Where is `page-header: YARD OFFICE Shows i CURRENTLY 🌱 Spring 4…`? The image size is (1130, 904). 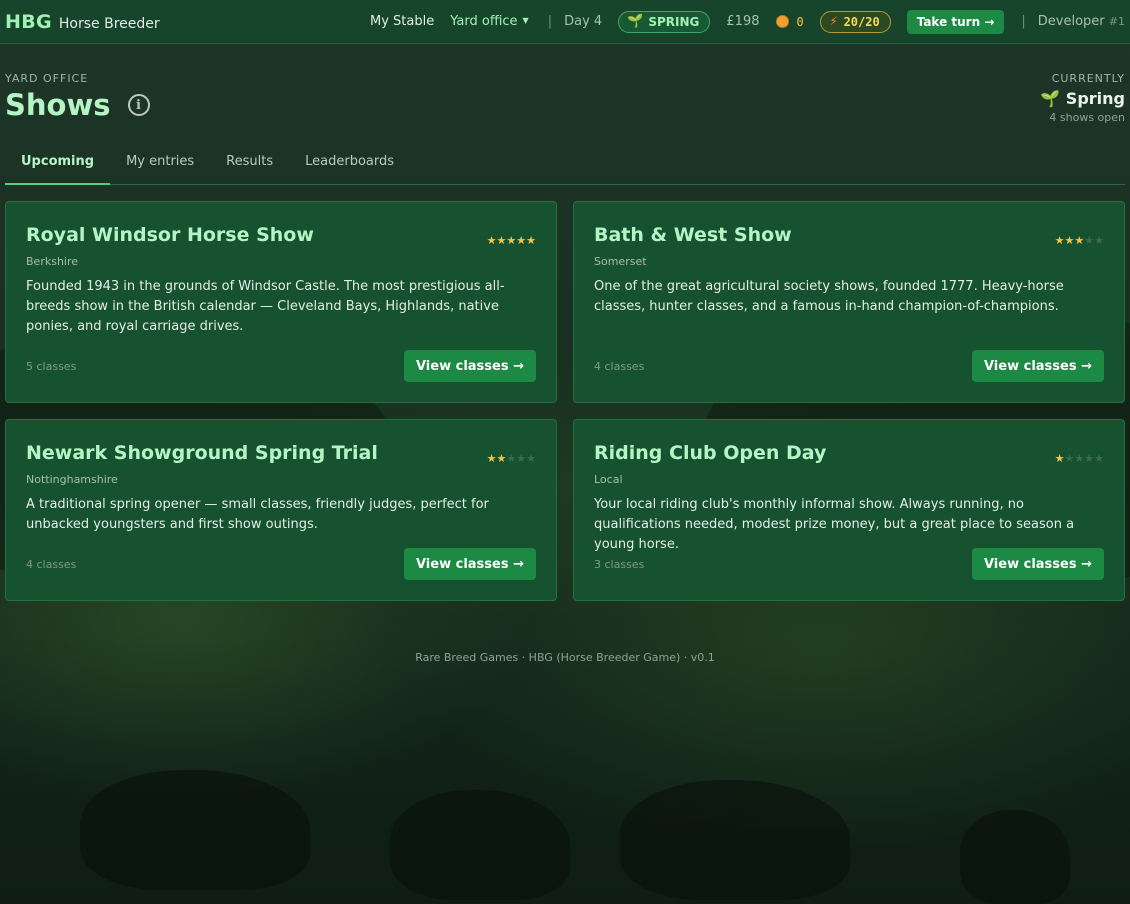
page-header: YARD OFFICE Shows i CURRENTLY 🌱 Spring 4… is located at coordinates (565, 92).